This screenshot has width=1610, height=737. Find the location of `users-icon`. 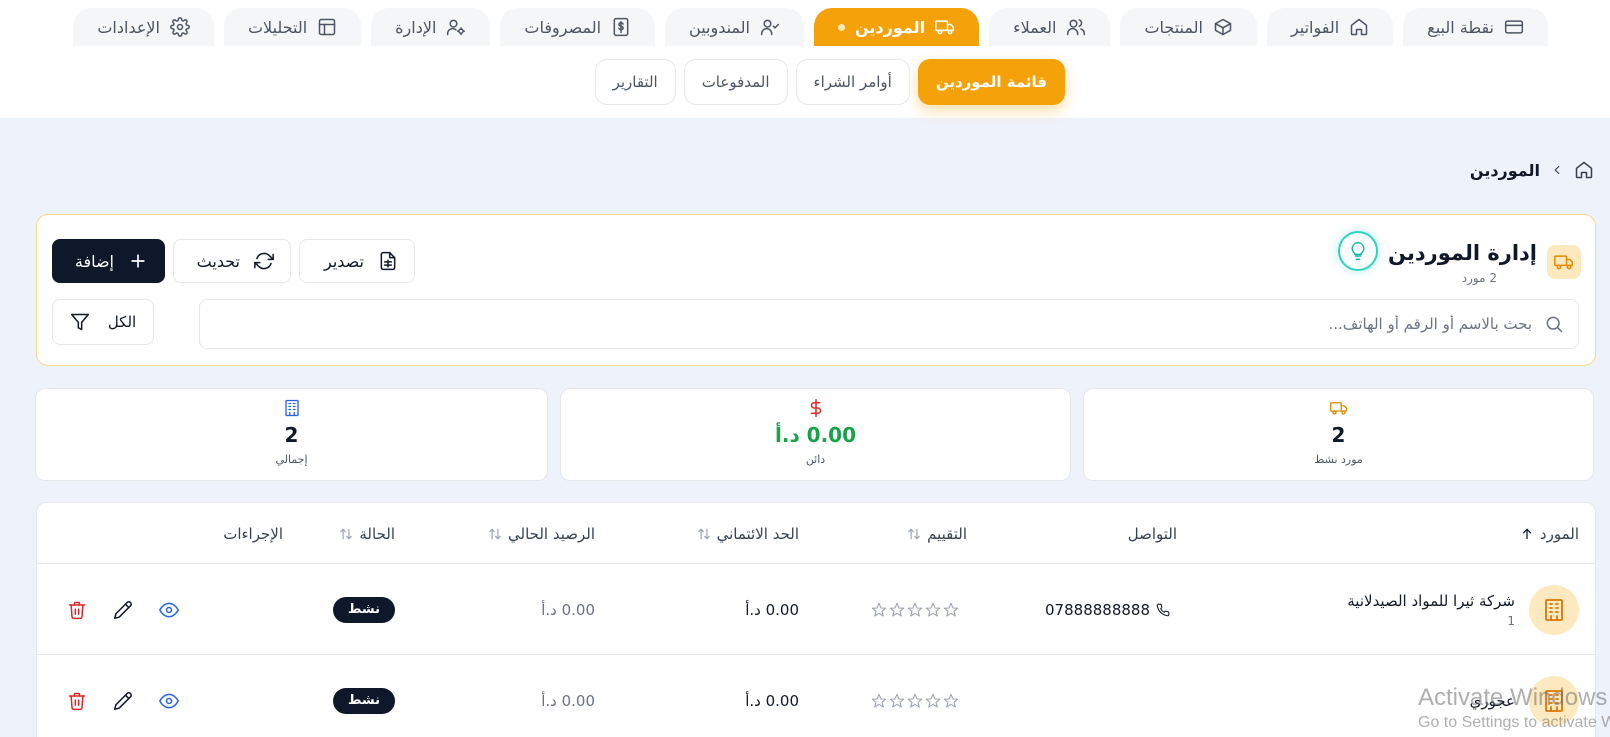

users-icon is located at coordinates (1076, 27).